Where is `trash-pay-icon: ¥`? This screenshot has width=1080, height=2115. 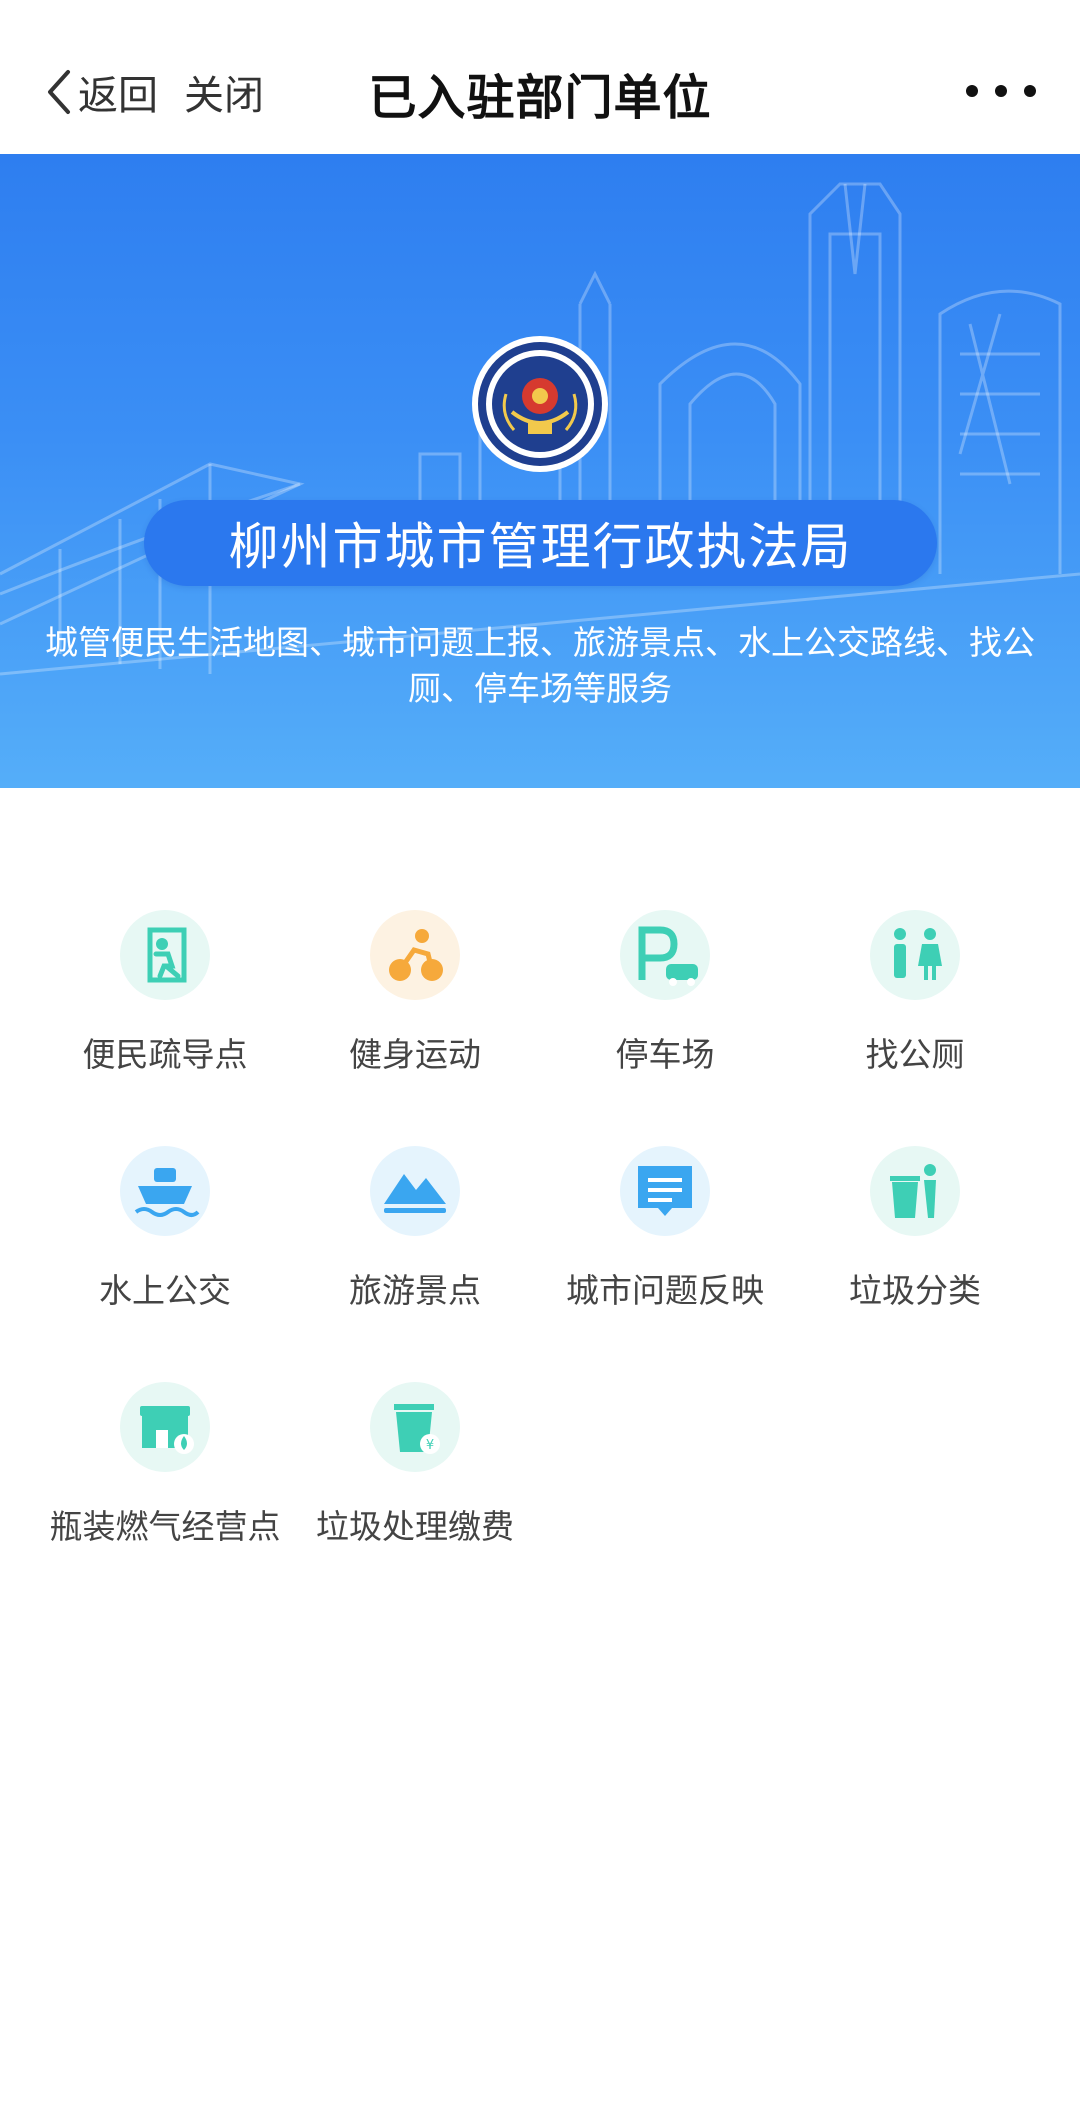 trash-pay-icon: ¥ is located at coordinates (415, 1427).